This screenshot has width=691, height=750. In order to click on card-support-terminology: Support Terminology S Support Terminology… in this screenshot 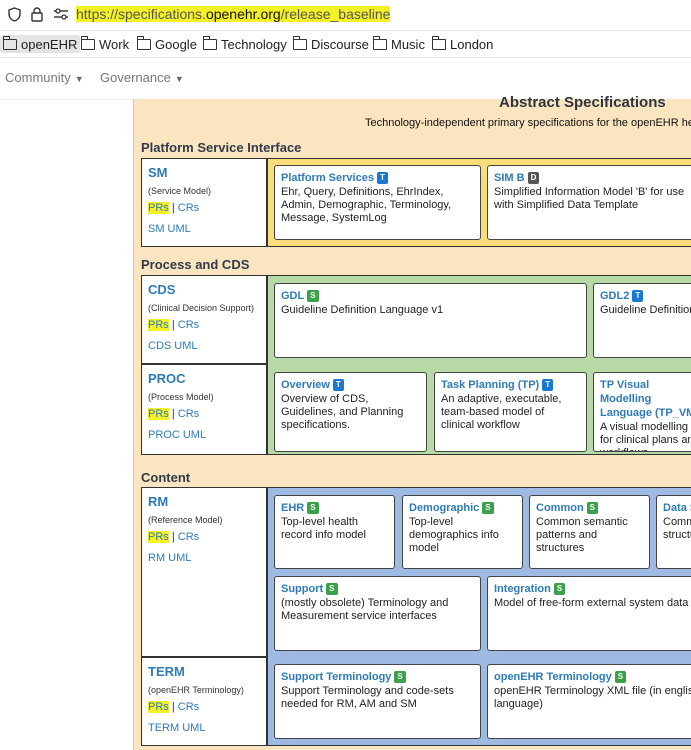, I will do `click(377, 701)`.